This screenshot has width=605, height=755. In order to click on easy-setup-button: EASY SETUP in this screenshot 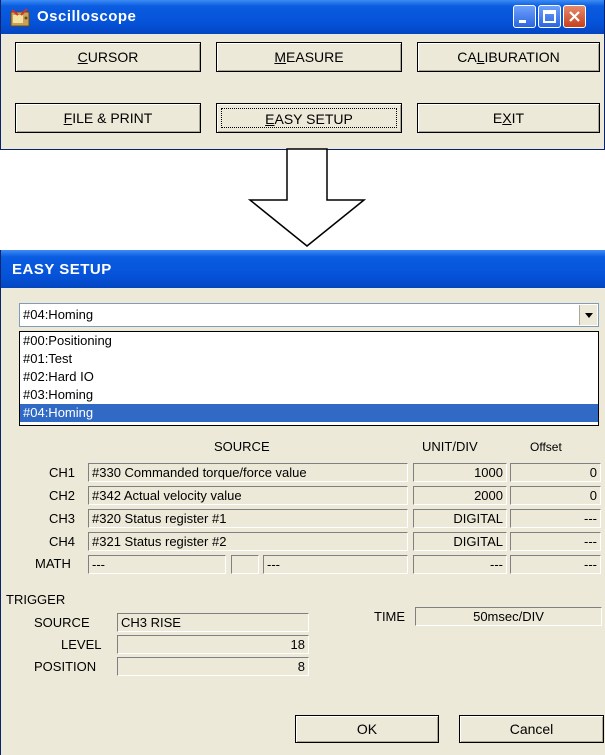, I will do `click(309, 118)`.